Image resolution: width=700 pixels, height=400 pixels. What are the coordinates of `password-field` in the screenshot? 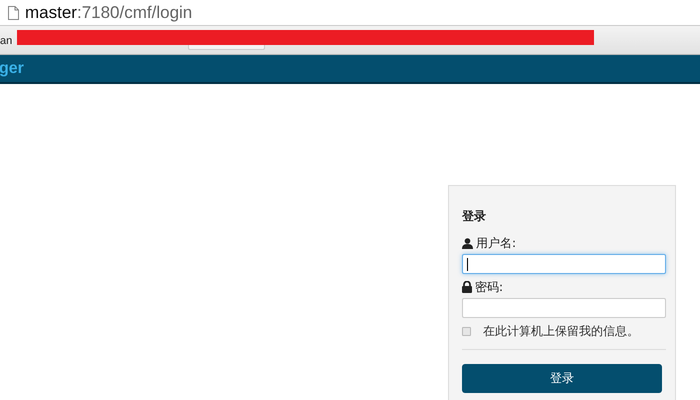 It's located at (564, 308).